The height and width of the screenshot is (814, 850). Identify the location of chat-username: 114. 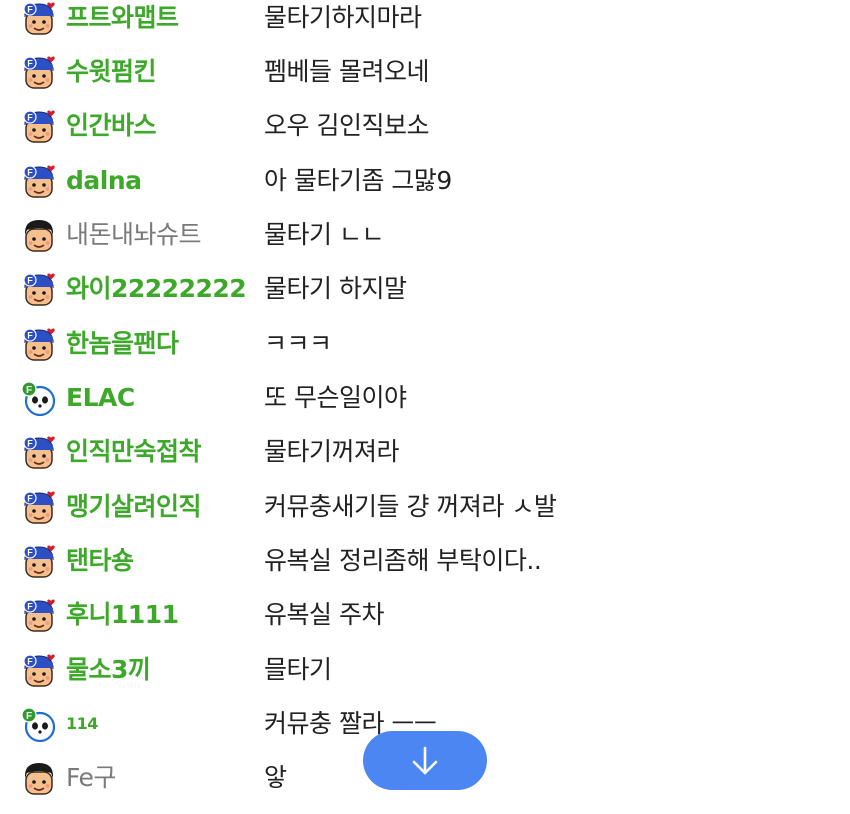
(82, 724).